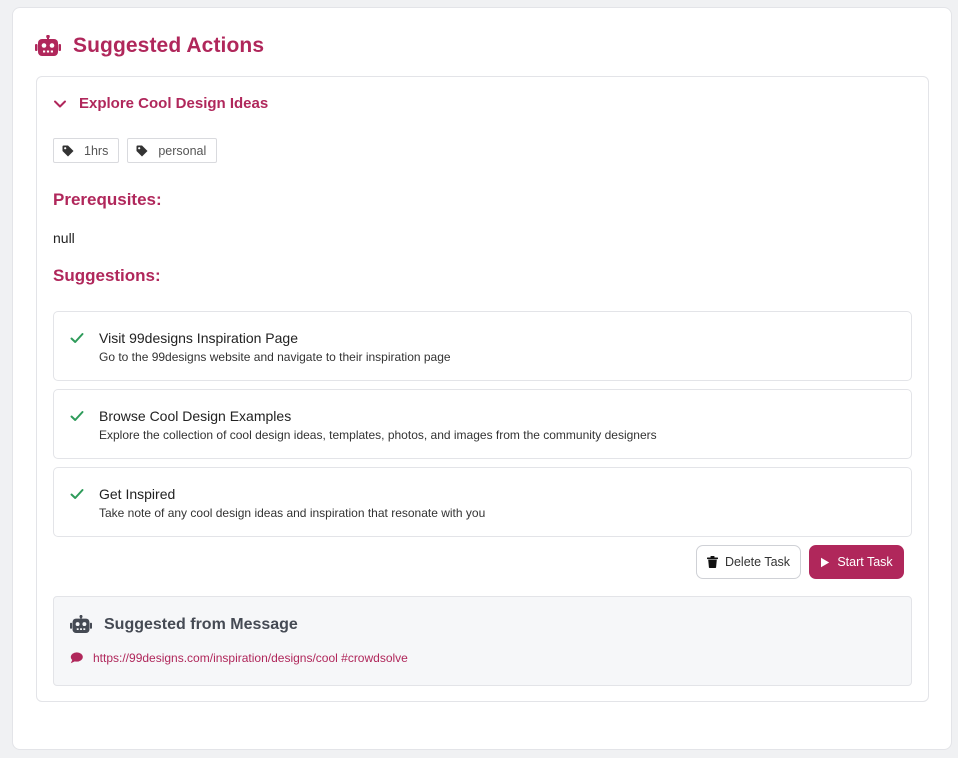  I want to click on task-toggle: Explore Cool Design Ideas, so click(160, 103).